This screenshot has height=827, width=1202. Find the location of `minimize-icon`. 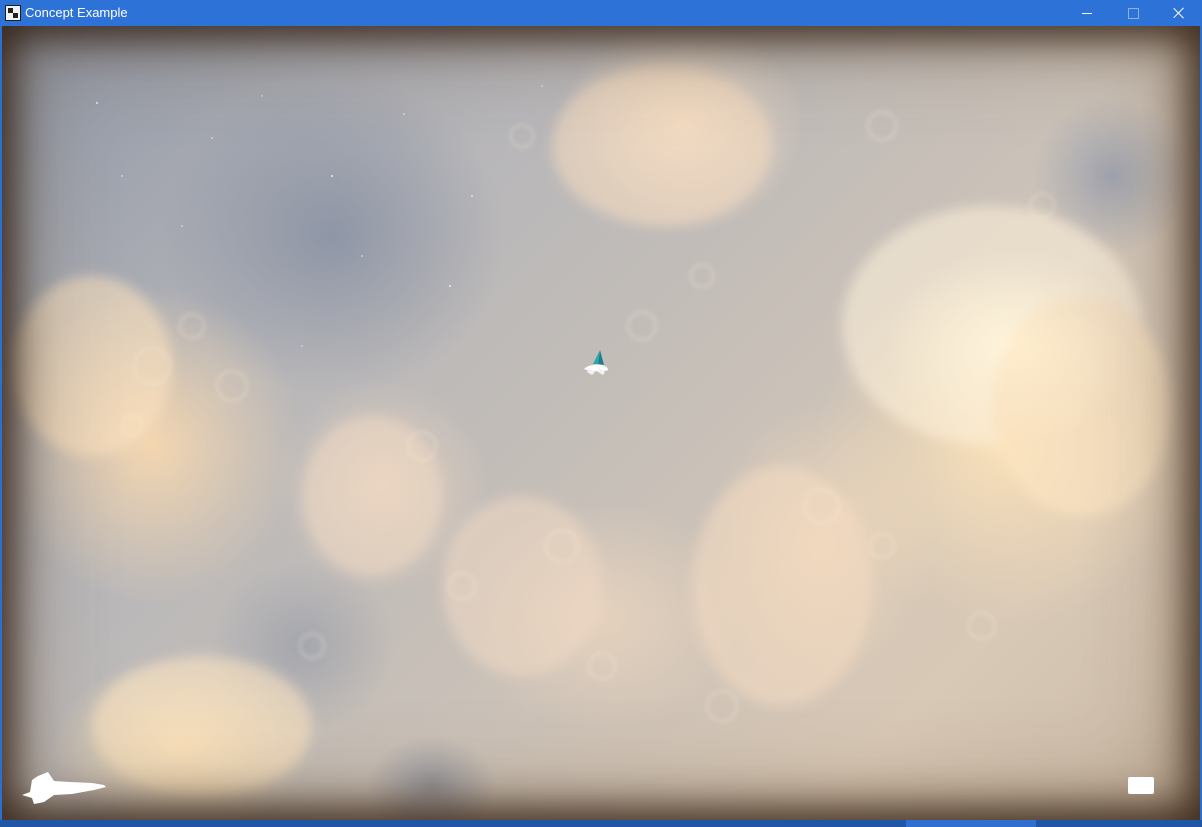

minimize-icon is located at coordinates (1087, 13).